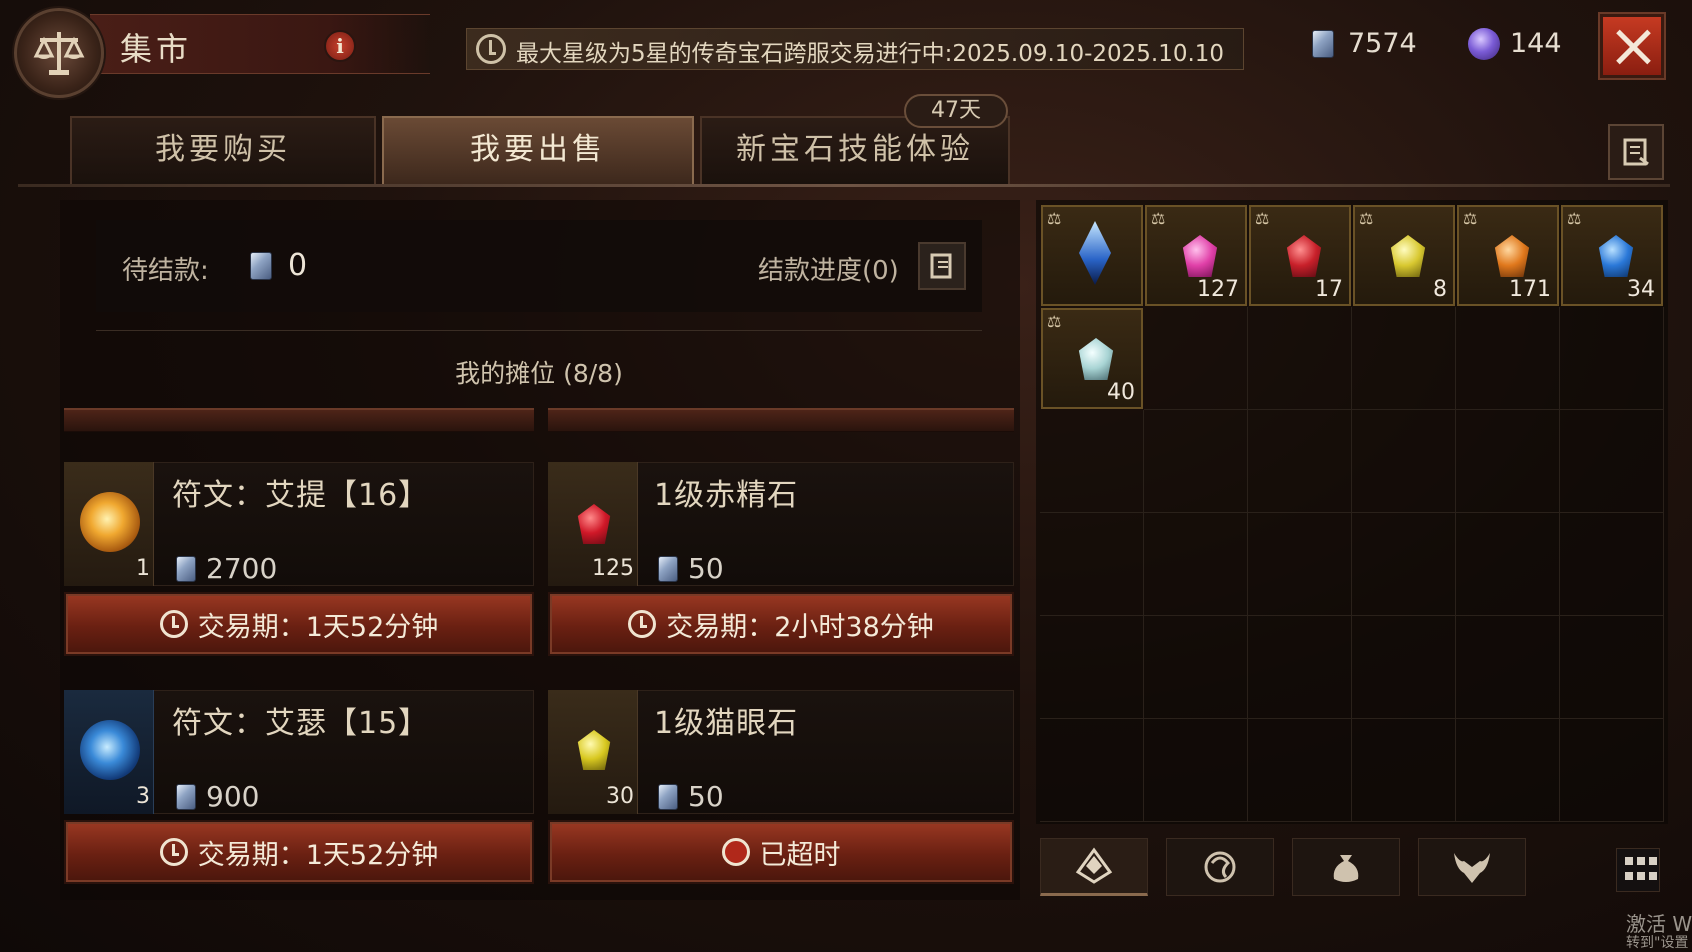 This screenshot has height=952, width=1692. Describe the element at coordinates (1536, 43) in the screenshot. I see `orb-balance: 144` at that location.